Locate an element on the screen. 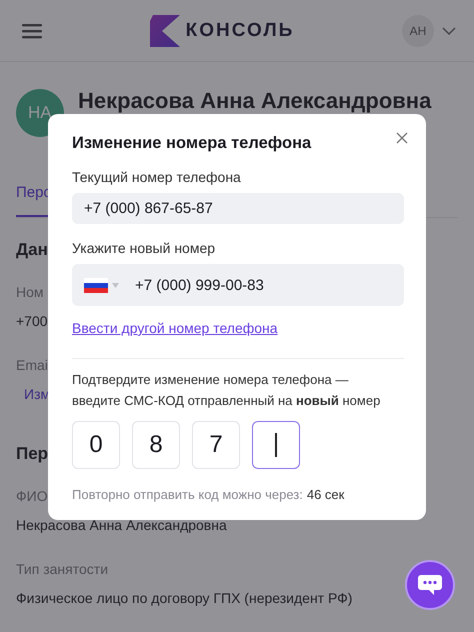 The width and height of the screenshot is (474, 632). resend-text: Повторно отправить код можно через: is located at coordinates (187, 494).